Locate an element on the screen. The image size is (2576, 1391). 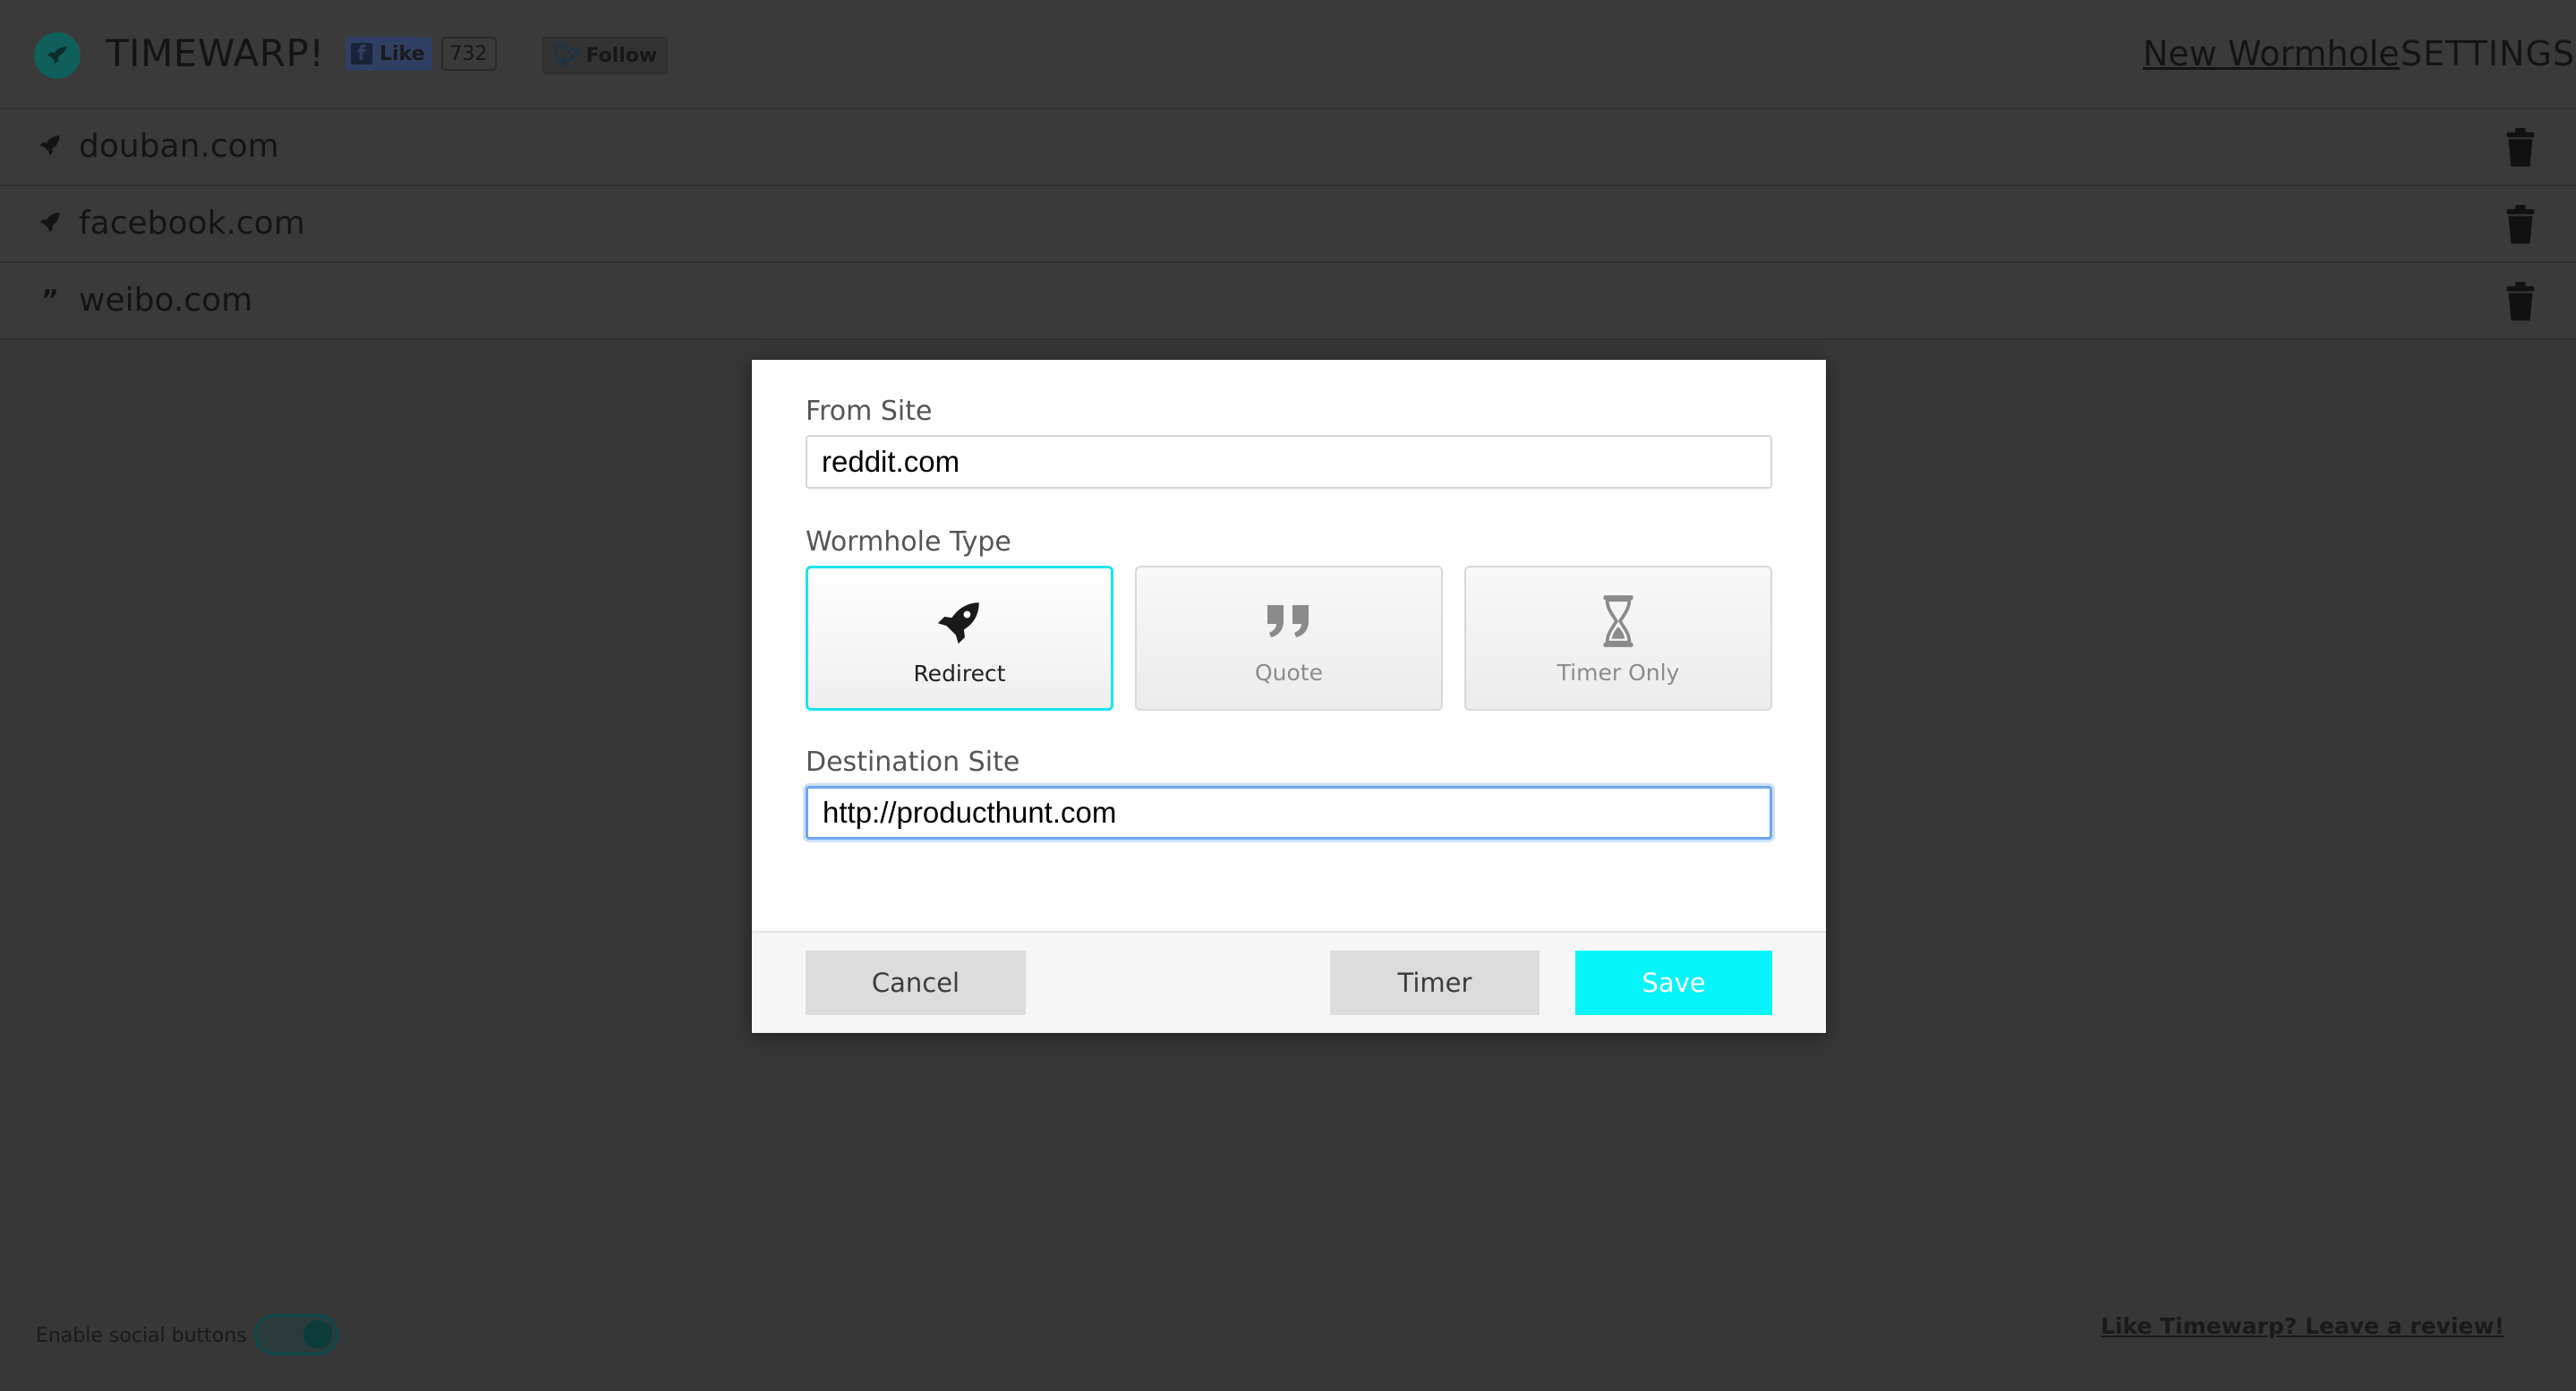
facebook-like-button: f Like is located at coordinates (388, 54).